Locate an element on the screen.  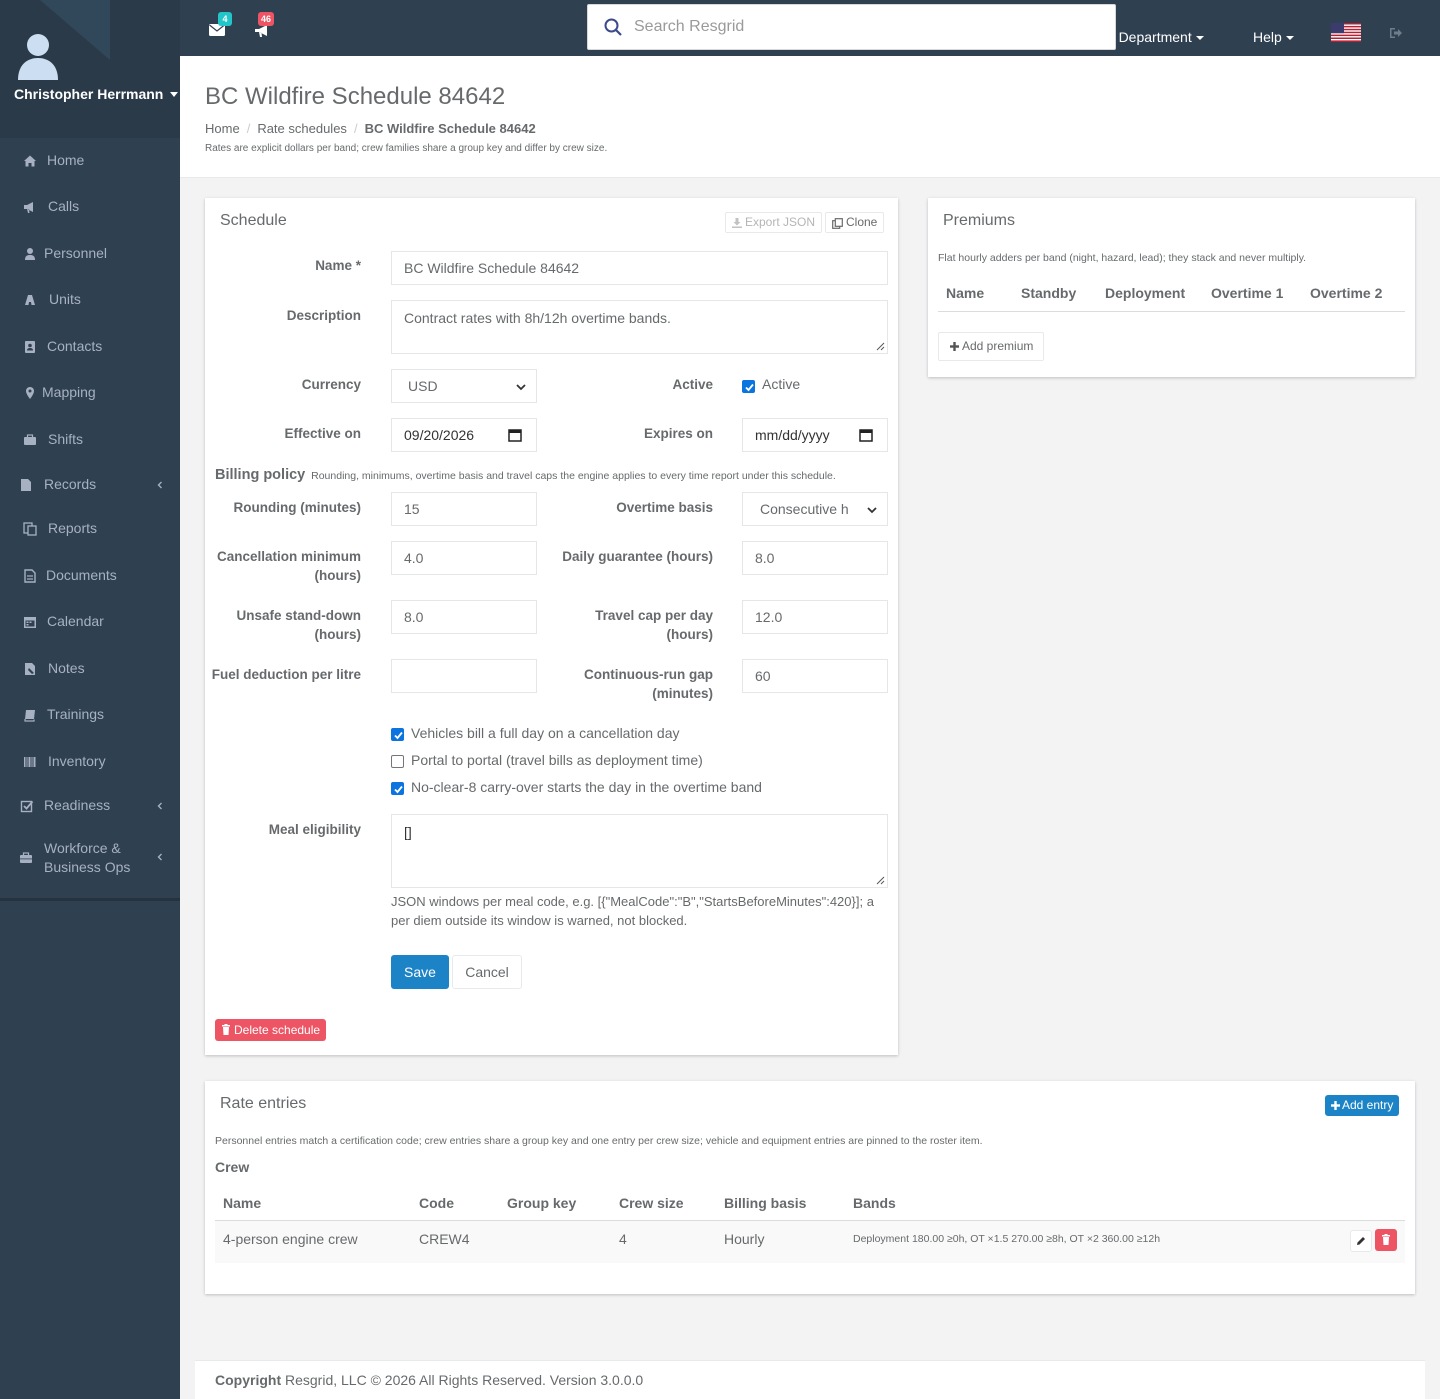
premiums-col-name: Name is located at coordinates (965, 293).